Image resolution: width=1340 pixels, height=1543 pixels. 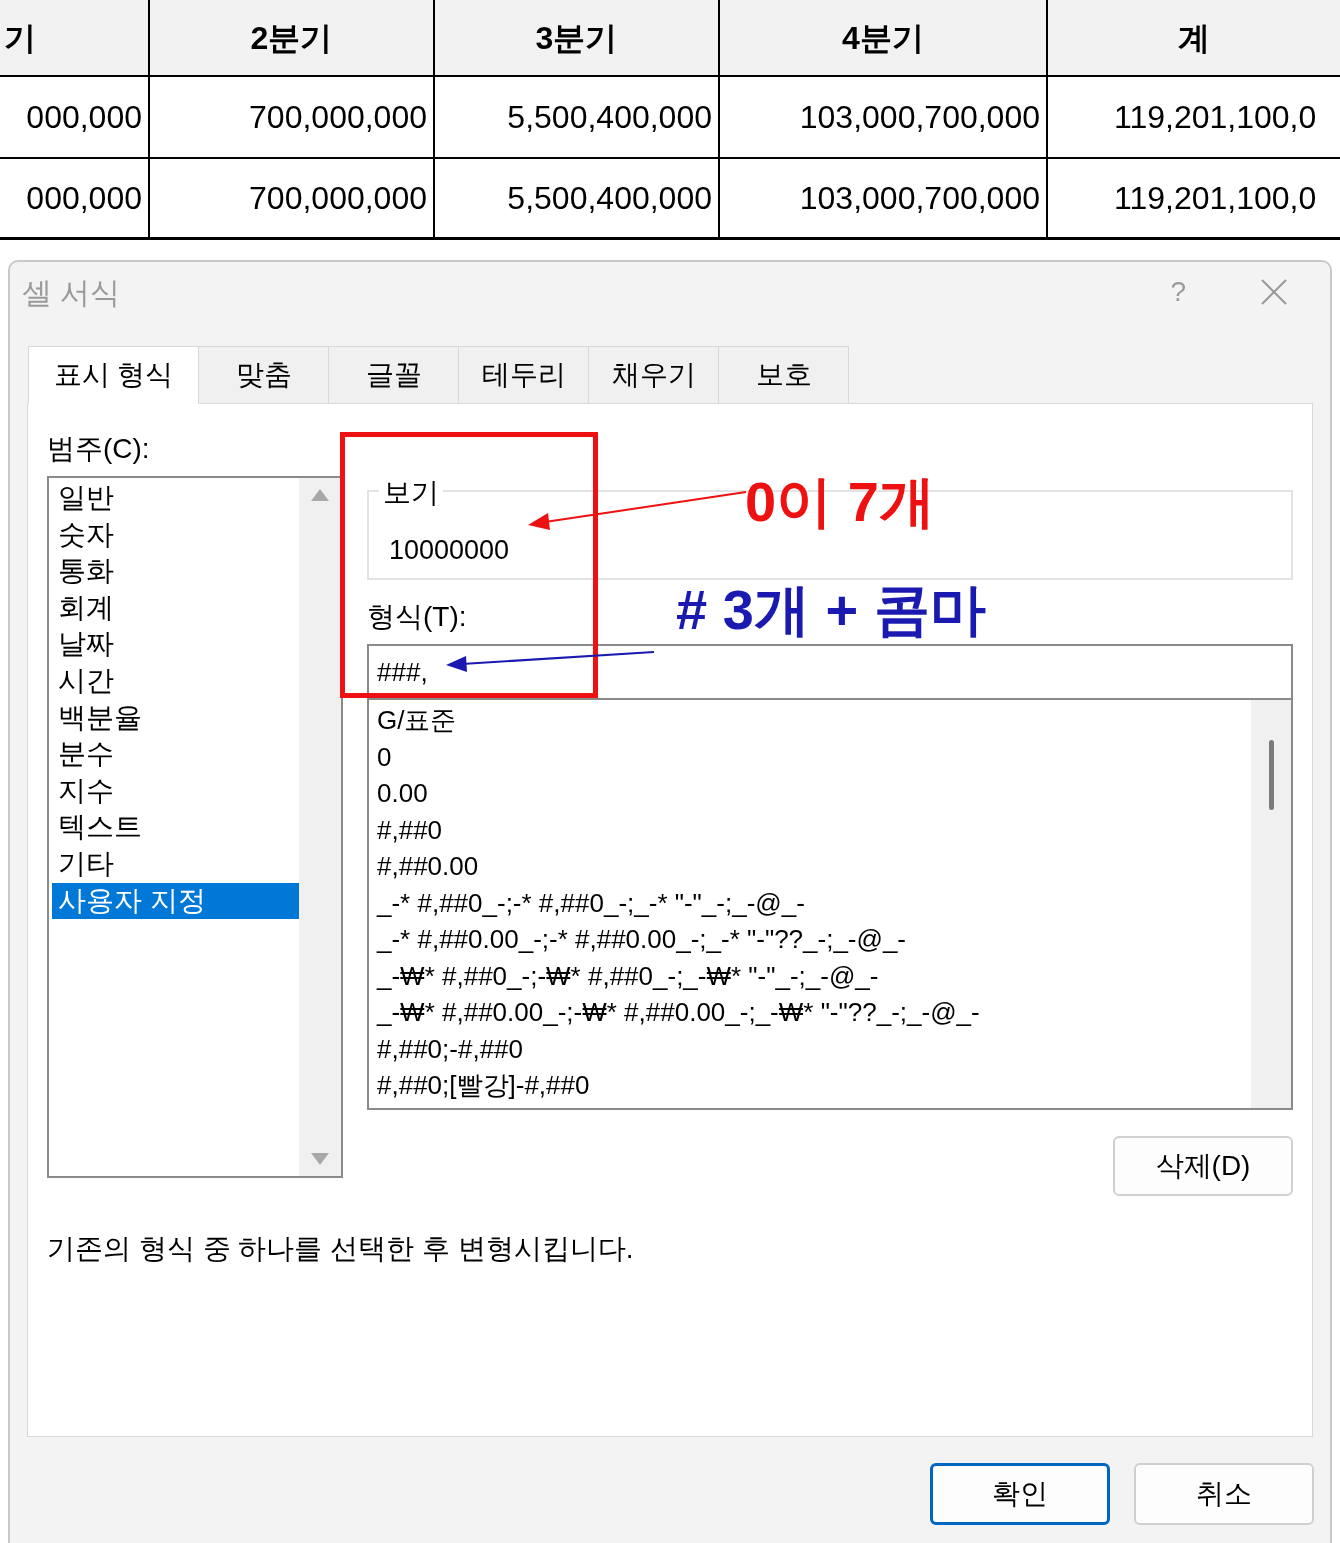 What do you see at coordinates (1193, 37) in the screenshot?
I see `column-header: 계` at bounding box center [1193, 37].